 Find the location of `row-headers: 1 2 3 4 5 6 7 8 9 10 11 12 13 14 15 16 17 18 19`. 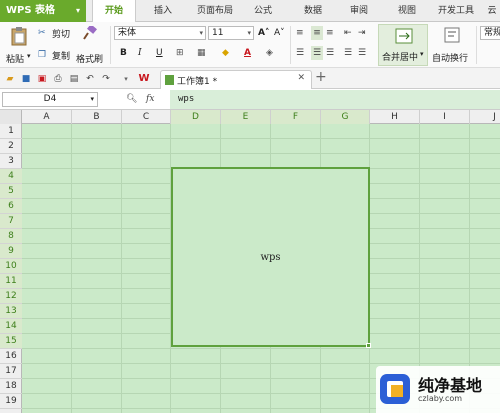

row-headers: 1 2 3 4 5 6 7 8 9 10 11 12 13 14 15 16 17 18 19 is located at coordinates (11, 268).